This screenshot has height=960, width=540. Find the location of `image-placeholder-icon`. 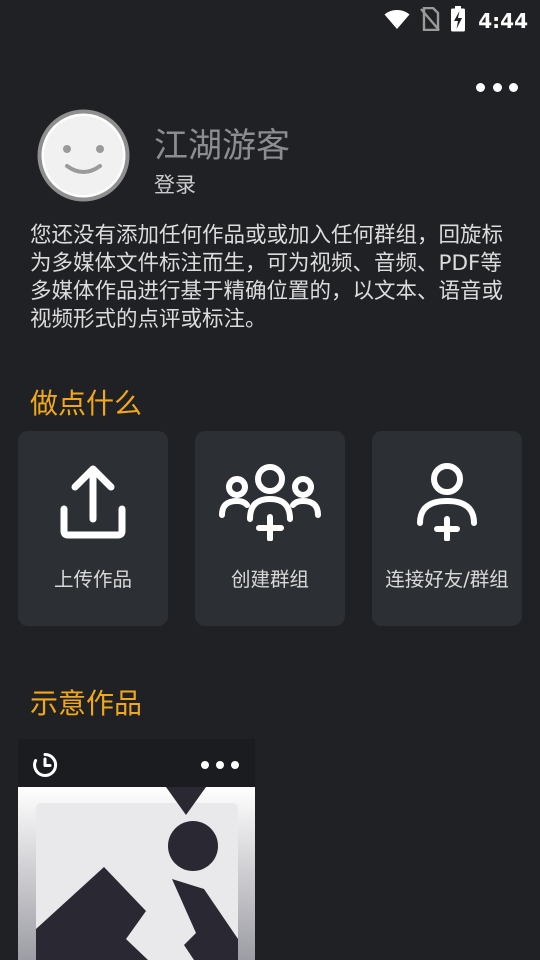

image-placeholder-icon is located at coordinates (136, 873).